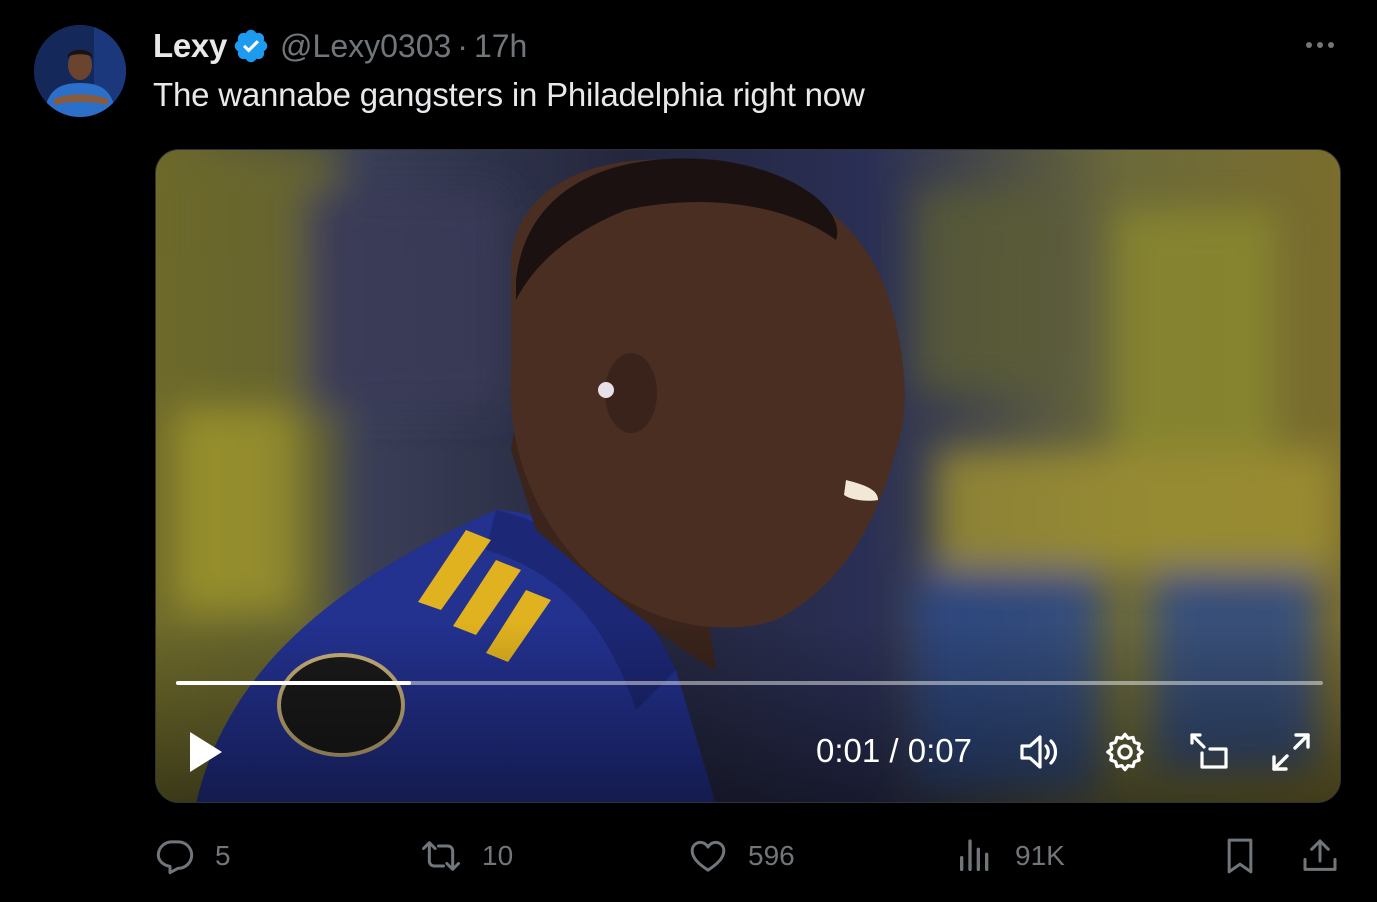 Image resolution: width=1377 pixels, height=902 pixels. I want to click on reply-button: 5, so click(193, 856).